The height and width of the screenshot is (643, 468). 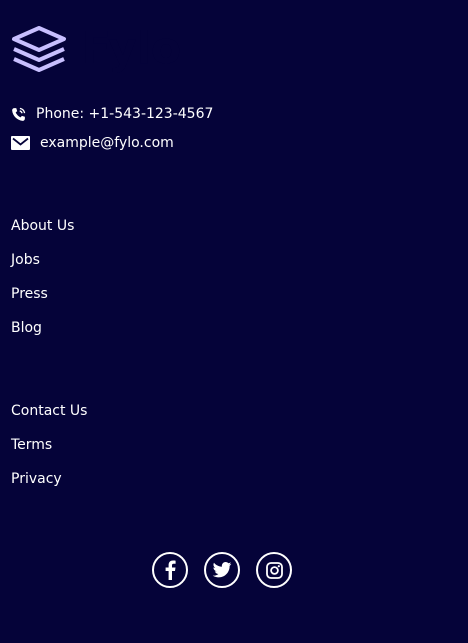 I want to click on footer-link-label: Terms, so click(x=31, y=445).